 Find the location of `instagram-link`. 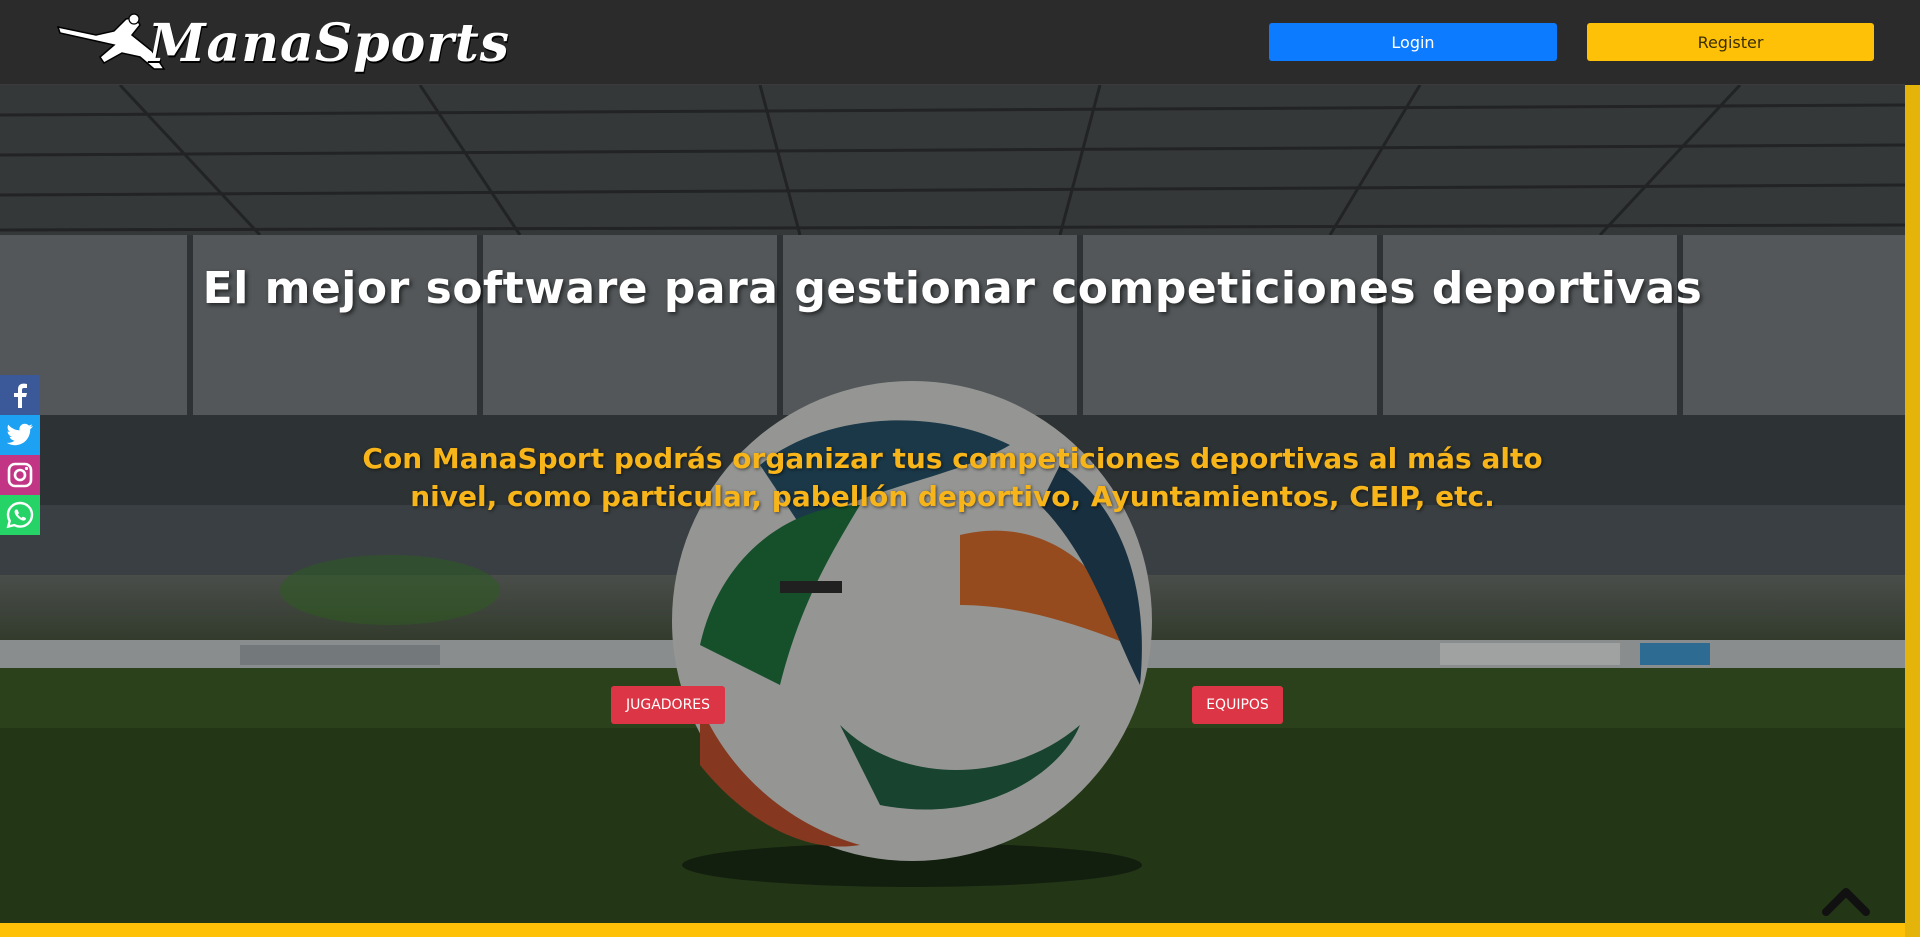

instagram-link is located at coordinates (20, 475).